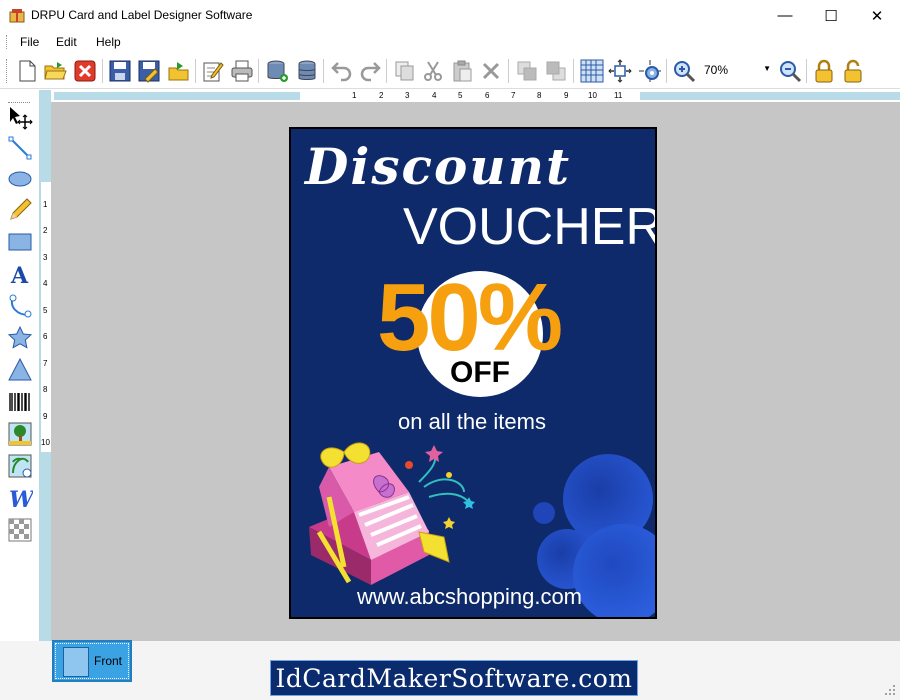  What do you see at coordinates (592, 95) in the screenshot?
I see `hruler-number: 10` at bounding box center [592, 95].